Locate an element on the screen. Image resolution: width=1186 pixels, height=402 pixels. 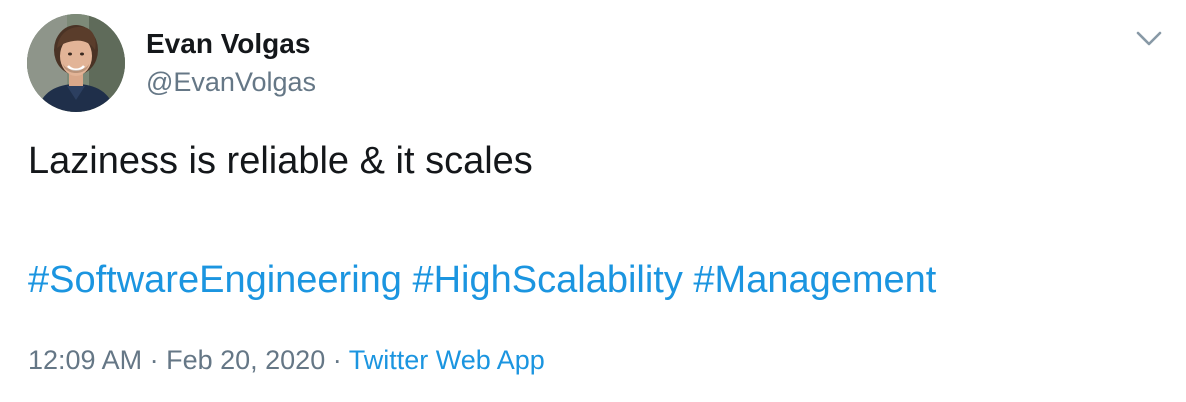
profile-photo-icon is located at coordinates (76, 63).